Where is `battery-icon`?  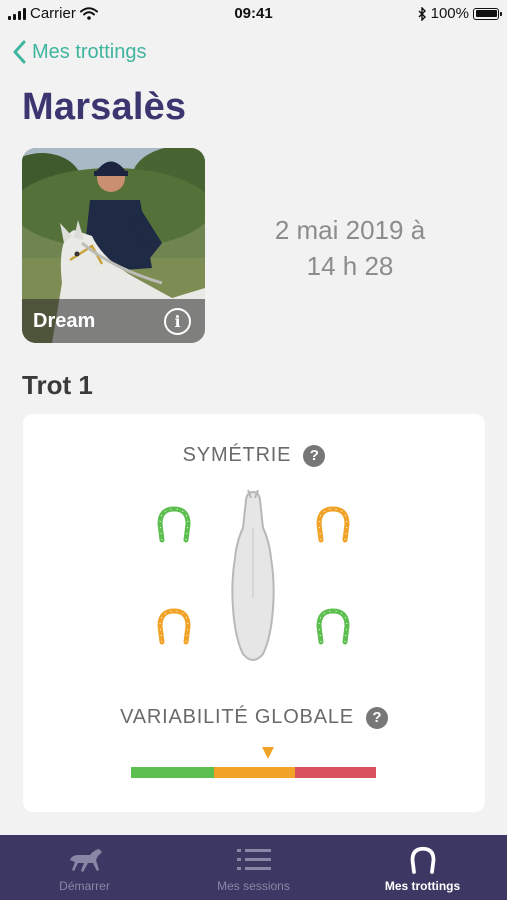 battery-icon is located at coordinates (487, 13).